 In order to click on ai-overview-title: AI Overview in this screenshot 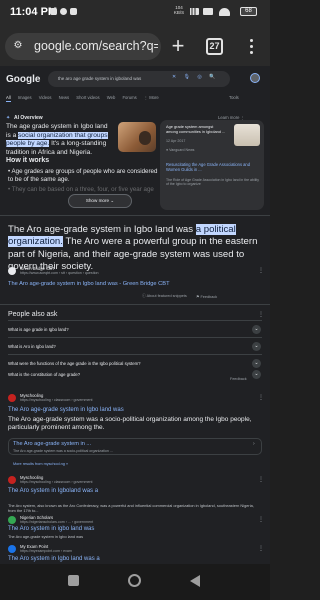, I will do `click(28, 118)`.